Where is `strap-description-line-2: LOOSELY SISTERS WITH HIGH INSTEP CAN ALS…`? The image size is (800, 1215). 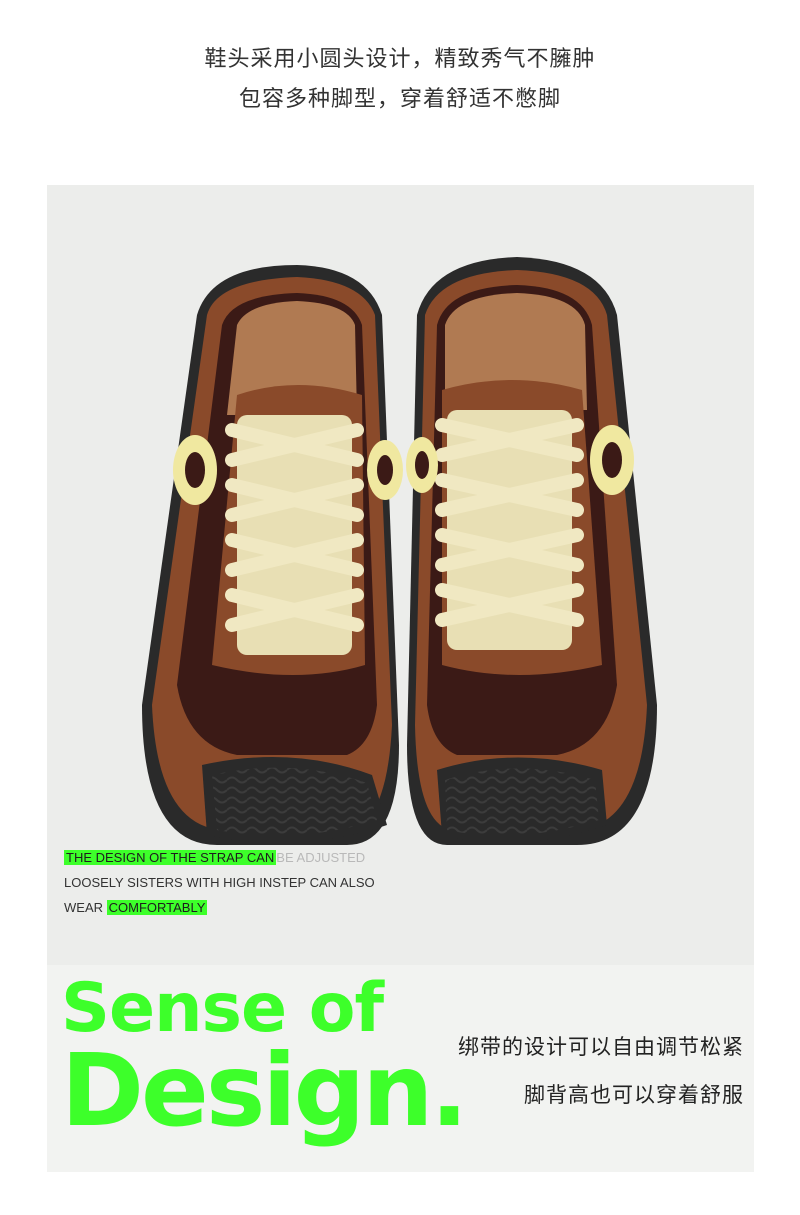
strap-description-line-2: LOOSELY SISTERS WITH HIGH INSTEP CAN ALS… is located at coordinates (219, 882).